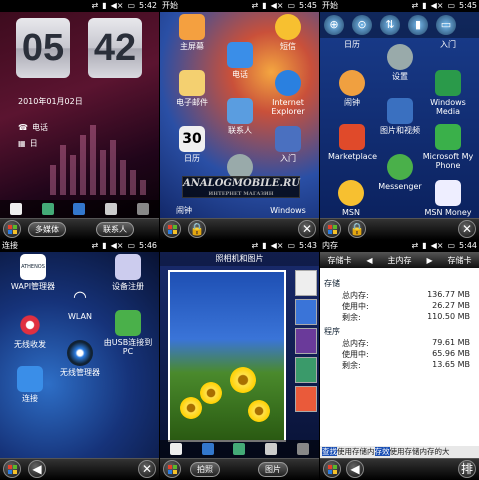 The width and height of the screenshot is (479, 480). Describe the element at coordinates (79, 246) in the screenshot. I see `status-bar: 连接 ⇄ ▮ ◀× ▭ 5:46` at that location.